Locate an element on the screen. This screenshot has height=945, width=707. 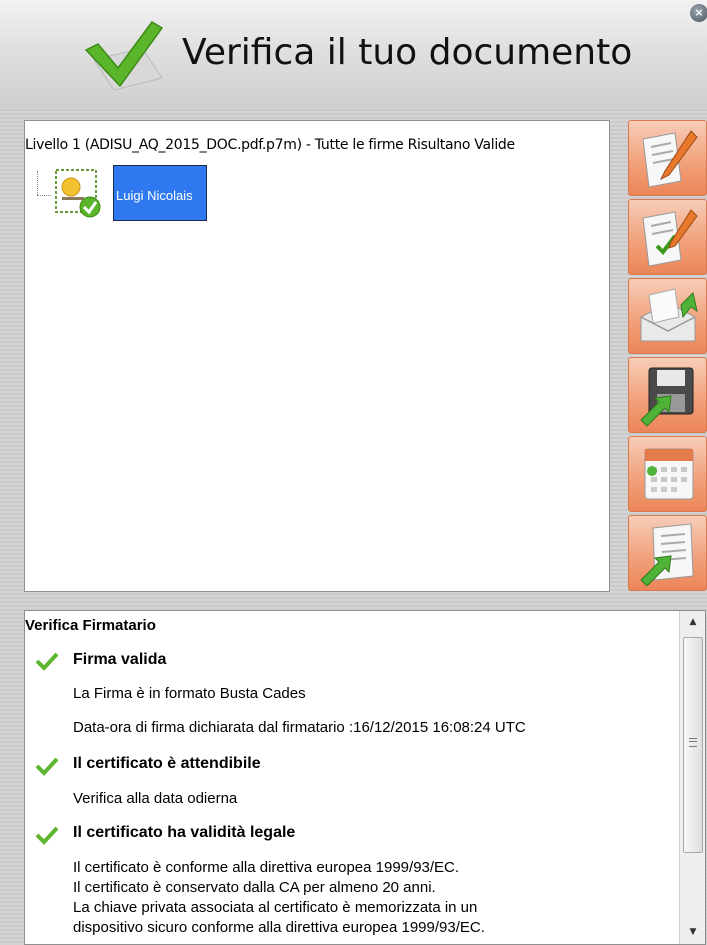
action-toolbar is located at coordinates (667, 357).